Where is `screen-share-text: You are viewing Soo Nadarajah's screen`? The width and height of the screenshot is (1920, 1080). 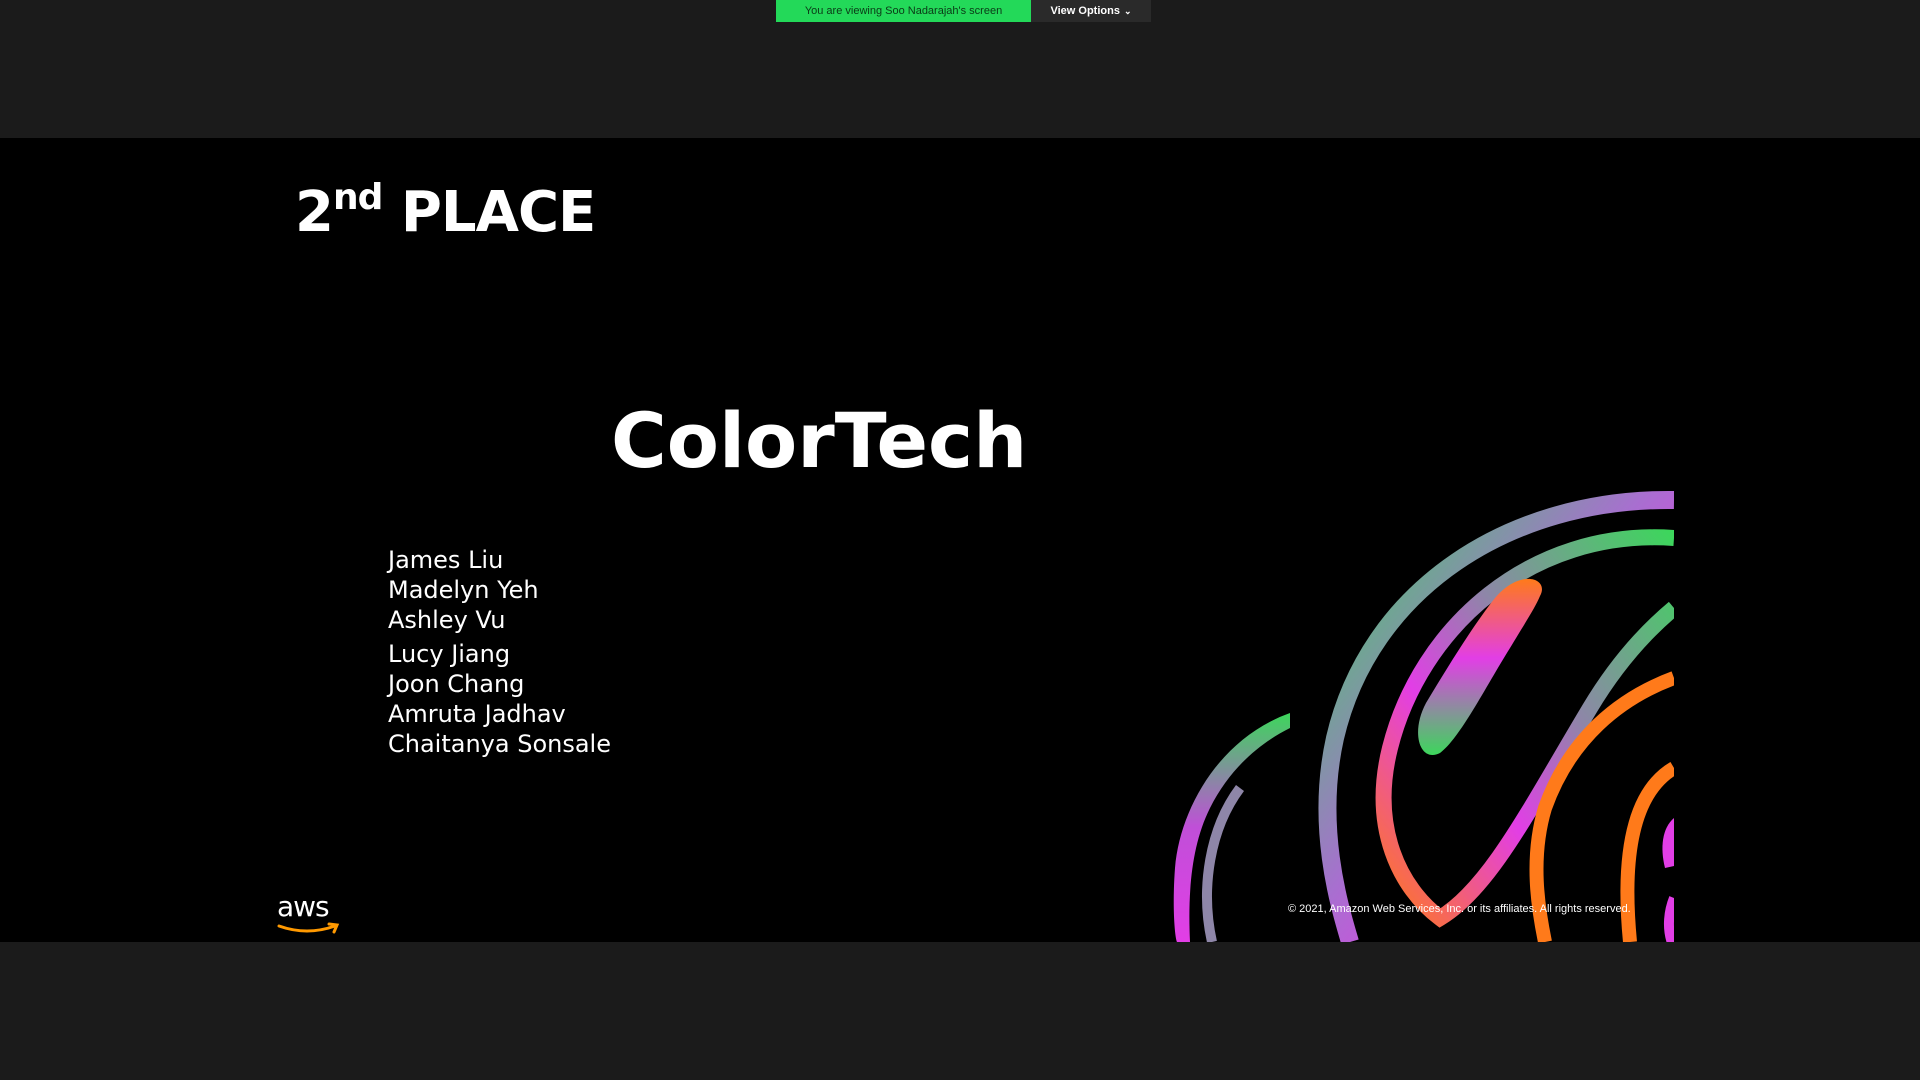
screen-share-text: You are viewing Soo Nadarajah's screen is located at coordinates (903, 11).